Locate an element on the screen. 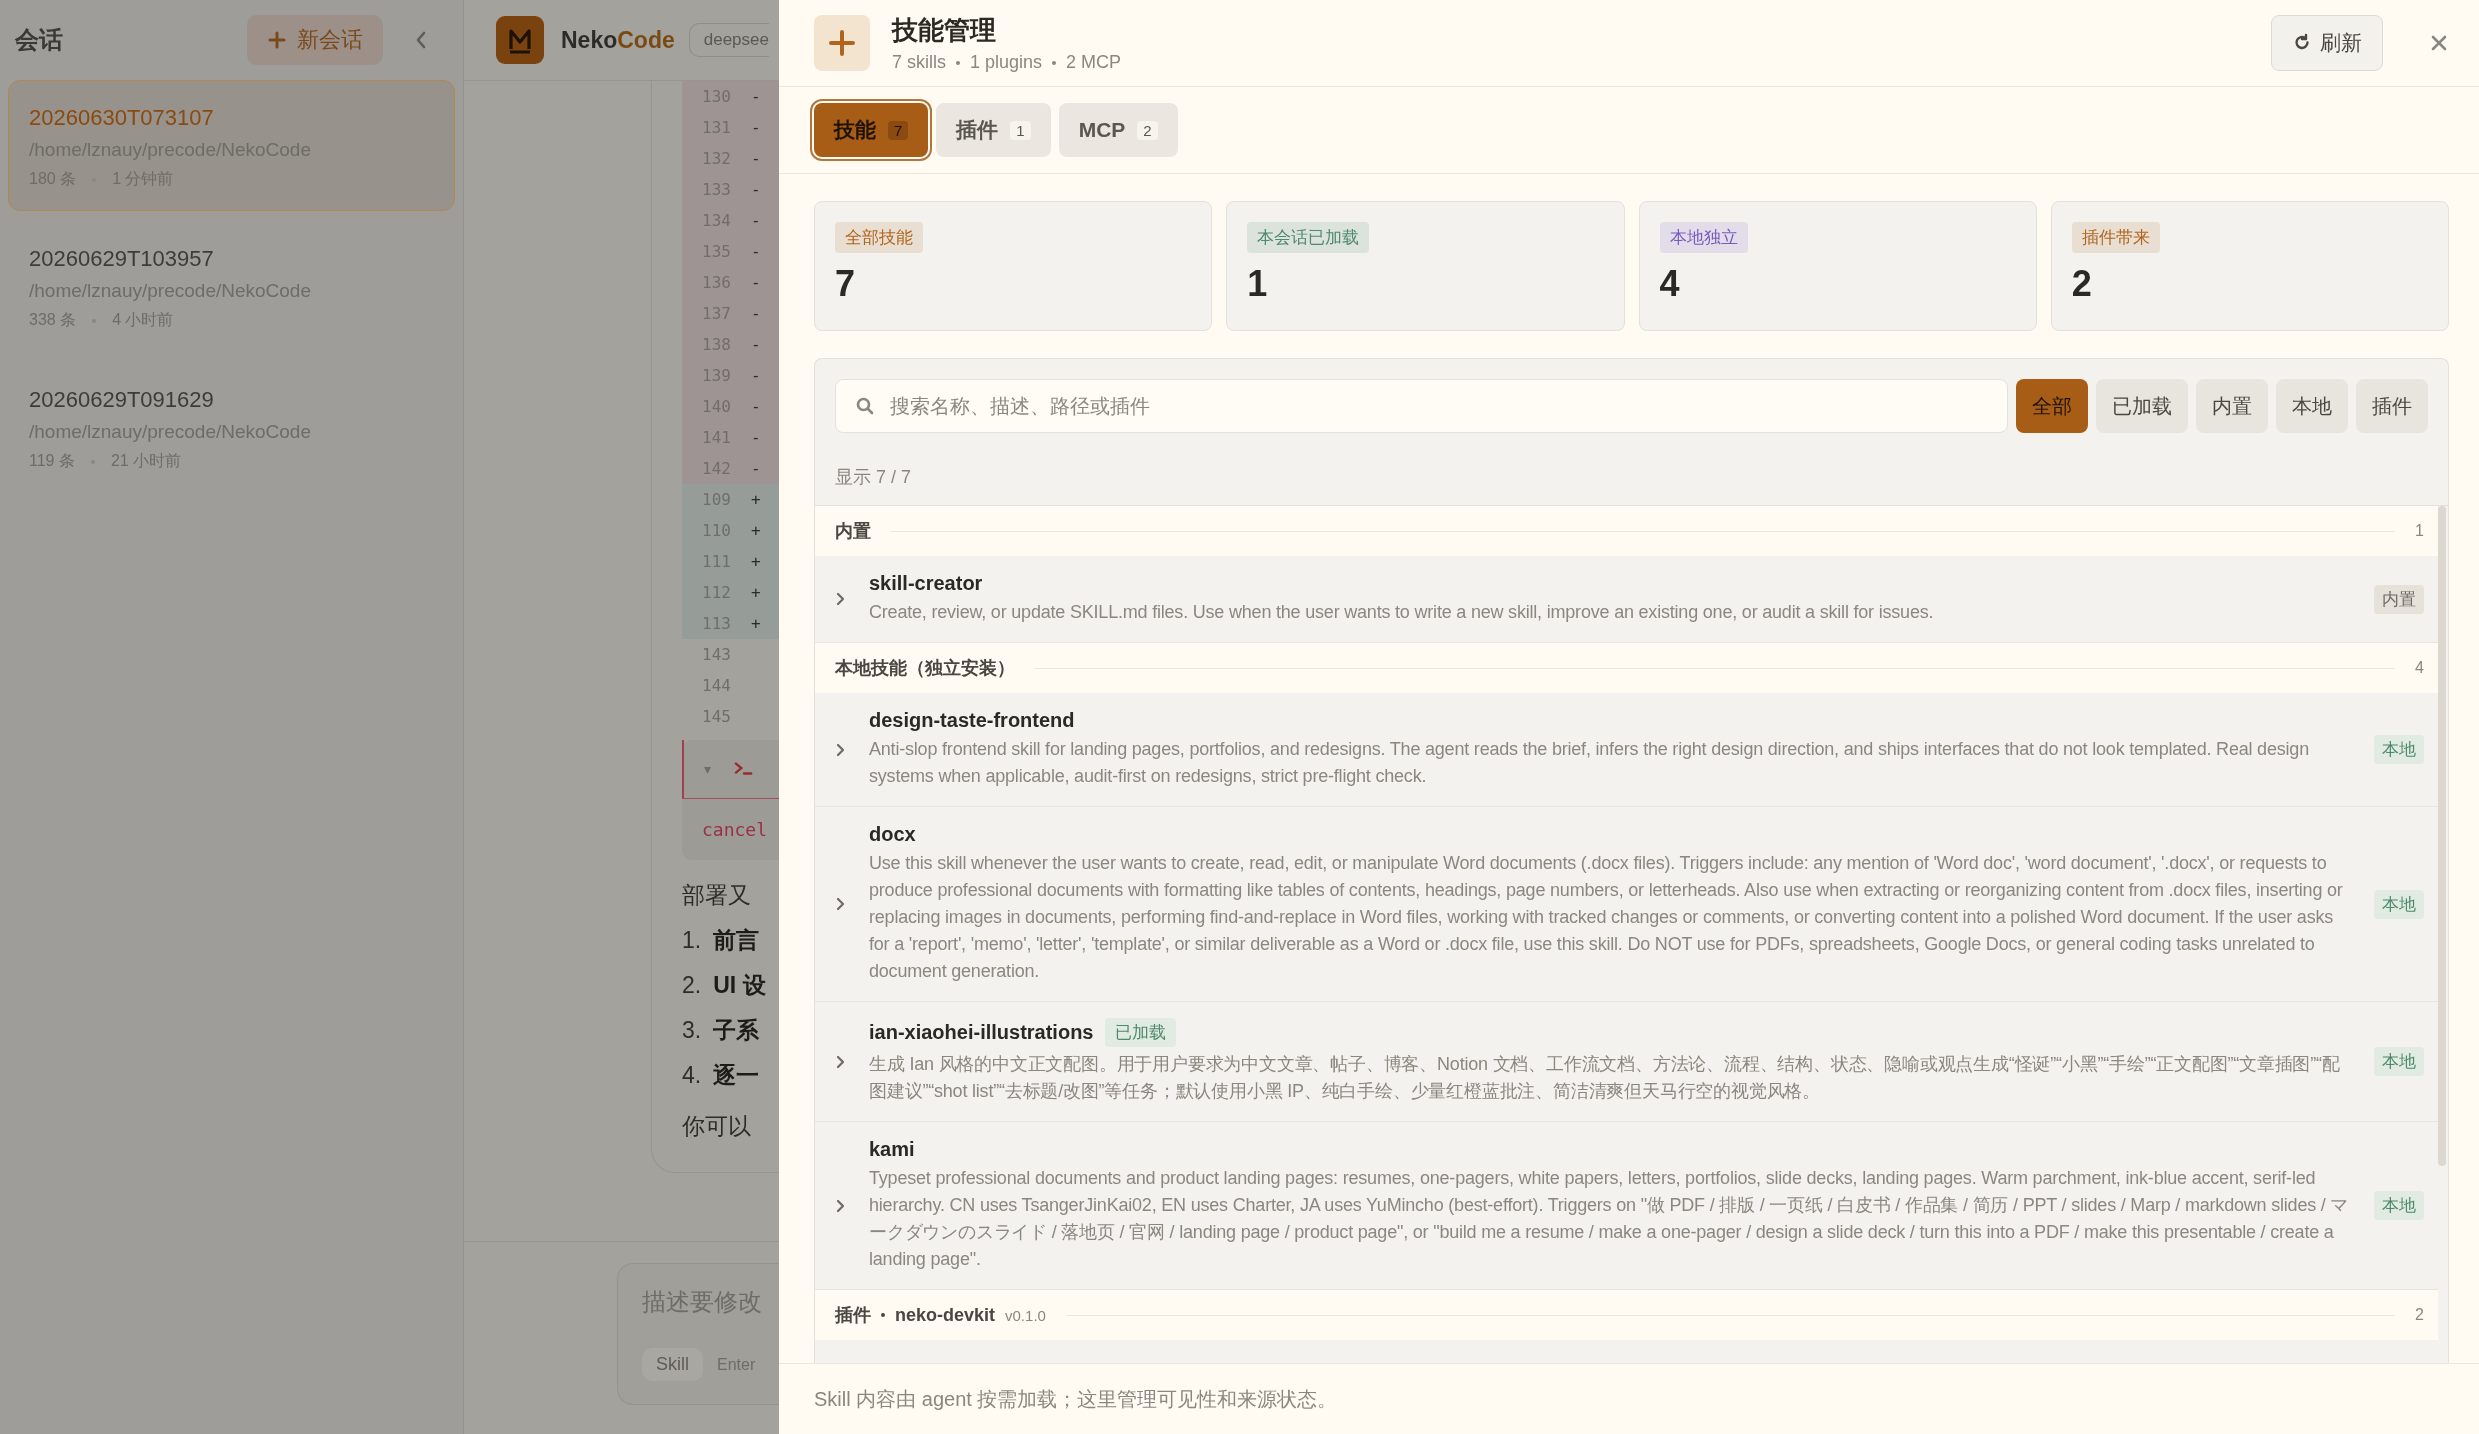  stat-value: 7 is located at coordinates (845, 284).